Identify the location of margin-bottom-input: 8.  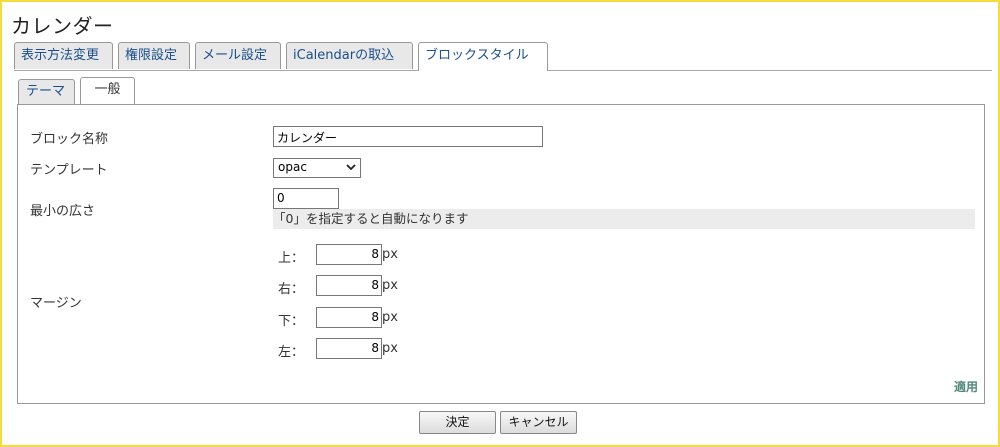
(349, 317).